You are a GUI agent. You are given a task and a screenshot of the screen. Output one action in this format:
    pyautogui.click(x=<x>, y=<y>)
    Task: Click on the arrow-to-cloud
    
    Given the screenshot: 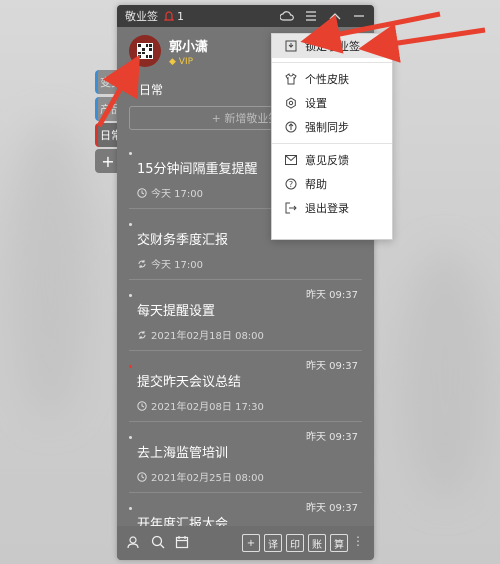 What is the action you would take?
    pyautogui.click(x=370, y=32)
    